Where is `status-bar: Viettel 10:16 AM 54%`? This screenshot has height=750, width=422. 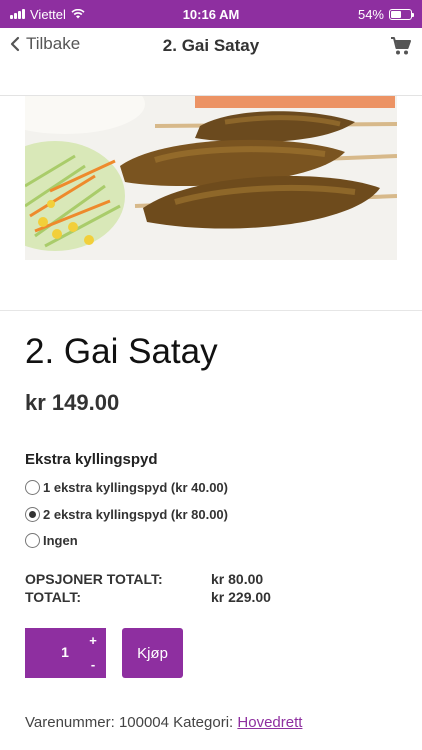 status-bar: Viettel 10:16 AM 54% is located at coordinates (211, 14).